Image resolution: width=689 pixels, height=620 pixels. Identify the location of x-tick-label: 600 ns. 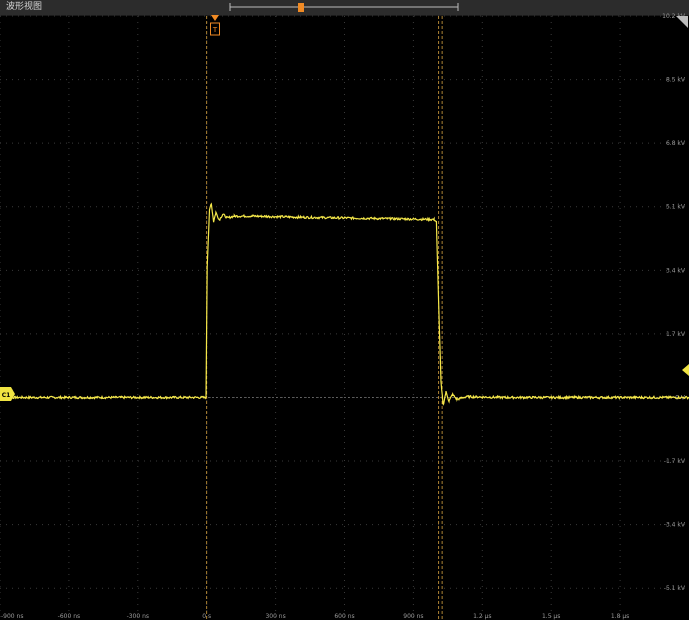
(344, 616).